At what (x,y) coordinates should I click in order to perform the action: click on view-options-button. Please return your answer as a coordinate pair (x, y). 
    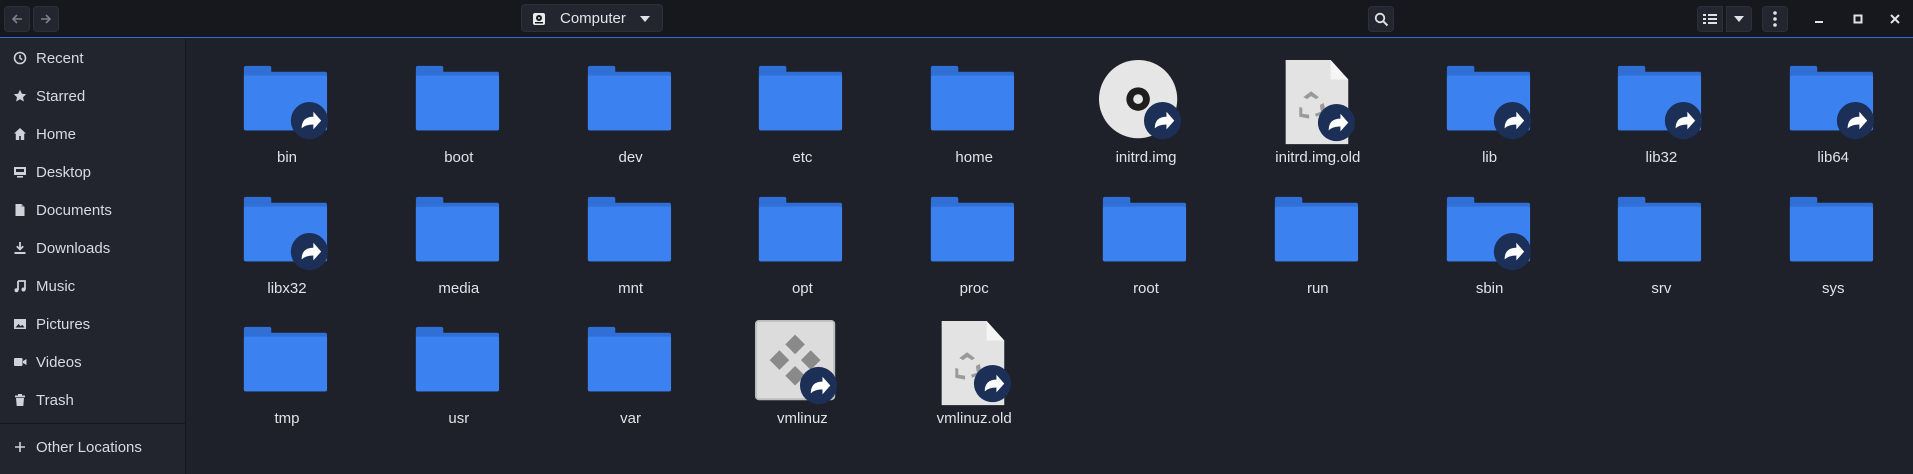
    Looking at the image, I should click on (1739, 19).